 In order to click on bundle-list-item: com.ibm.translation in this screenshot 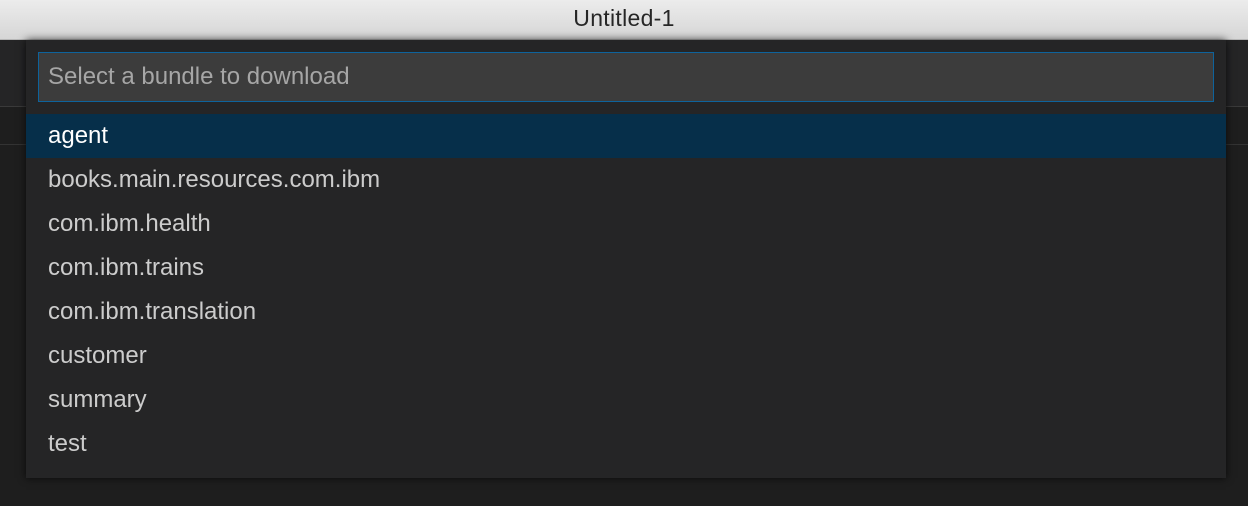, I will do `click(626, 312)`.